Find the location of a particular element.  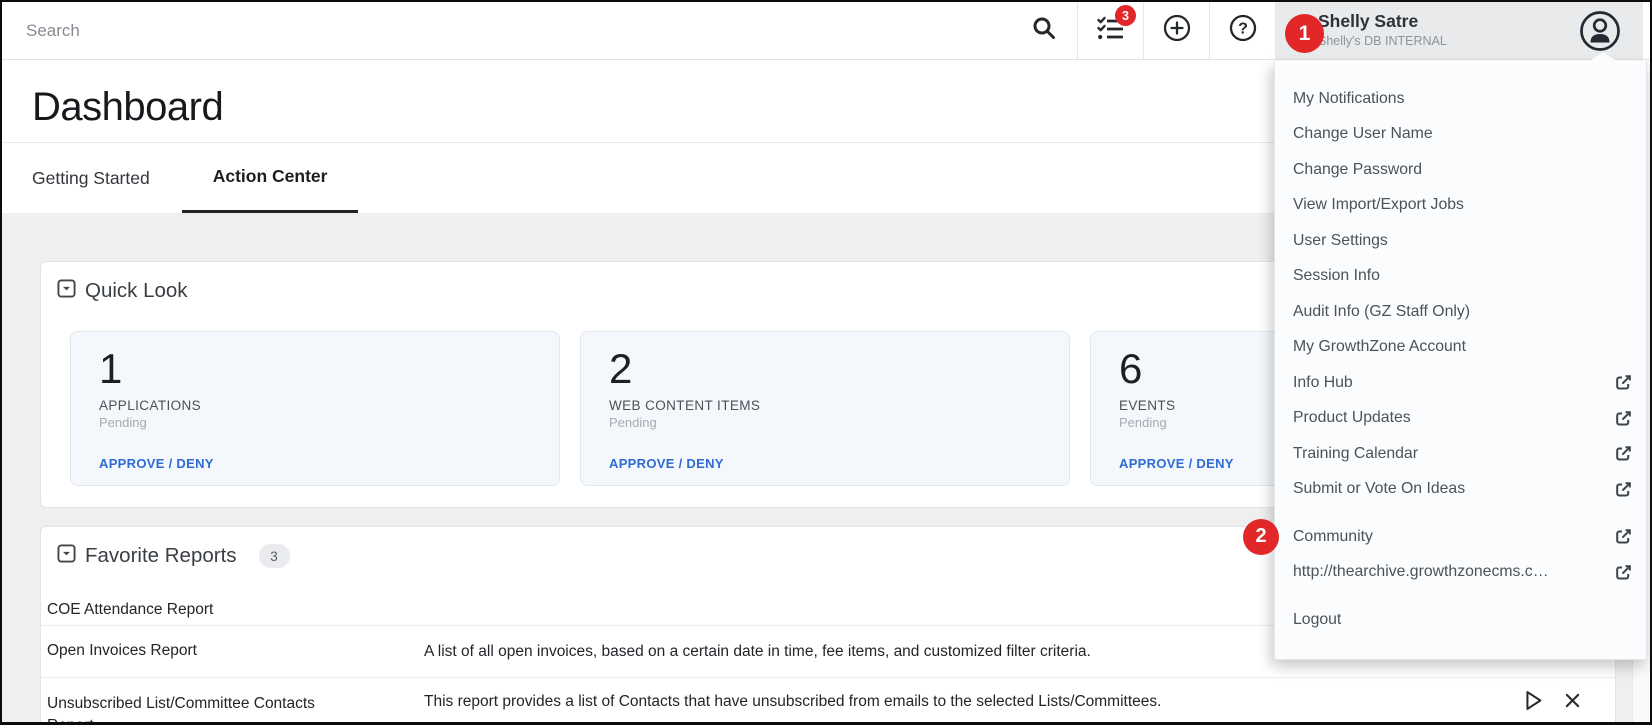

help-button: ? is located at coordinates (1242, 30).